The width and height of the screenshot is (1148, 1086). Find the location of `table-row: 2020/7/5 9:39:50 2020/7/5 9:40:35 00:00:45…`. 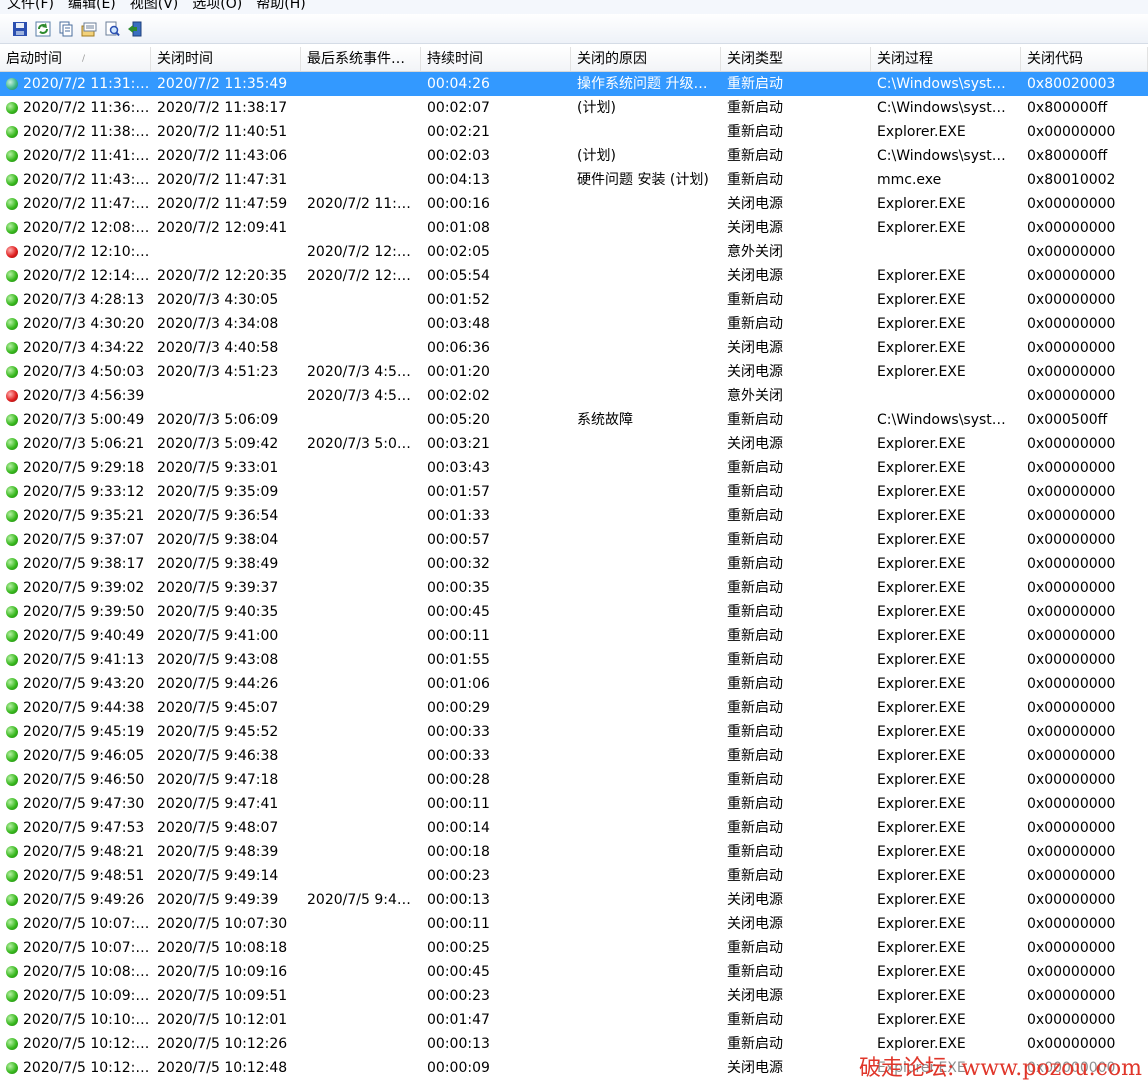

table-row: 2020/7/5 9:39:50 2020/7/5 9:40:35 00:00:45… is located at coordinates (574, 612).